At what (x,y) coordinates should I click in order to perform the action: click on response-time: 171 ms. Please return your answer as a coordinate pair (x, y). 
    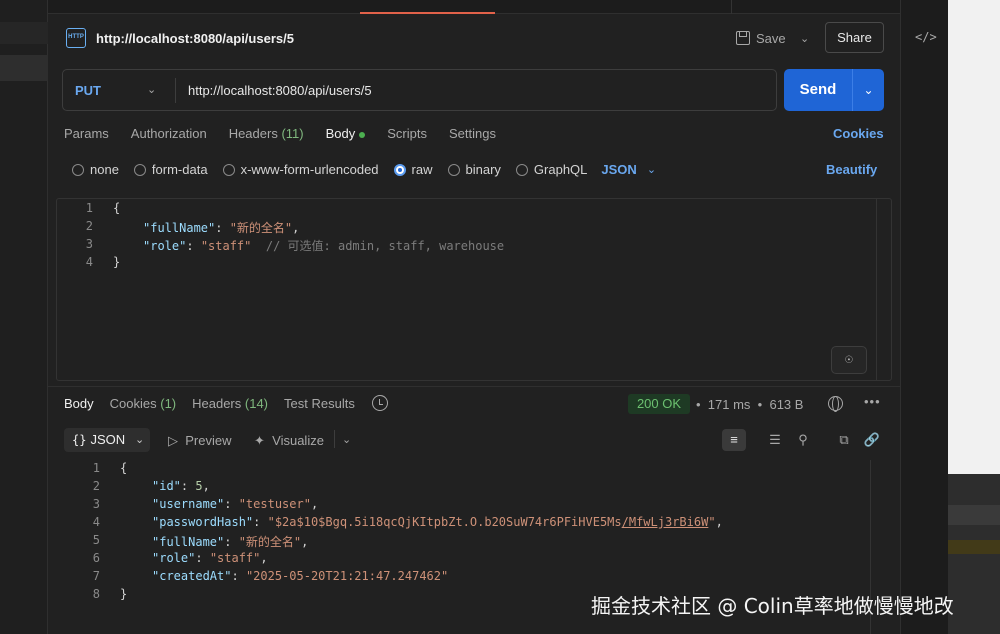
    Looking at the image, I should click on (729, 404).